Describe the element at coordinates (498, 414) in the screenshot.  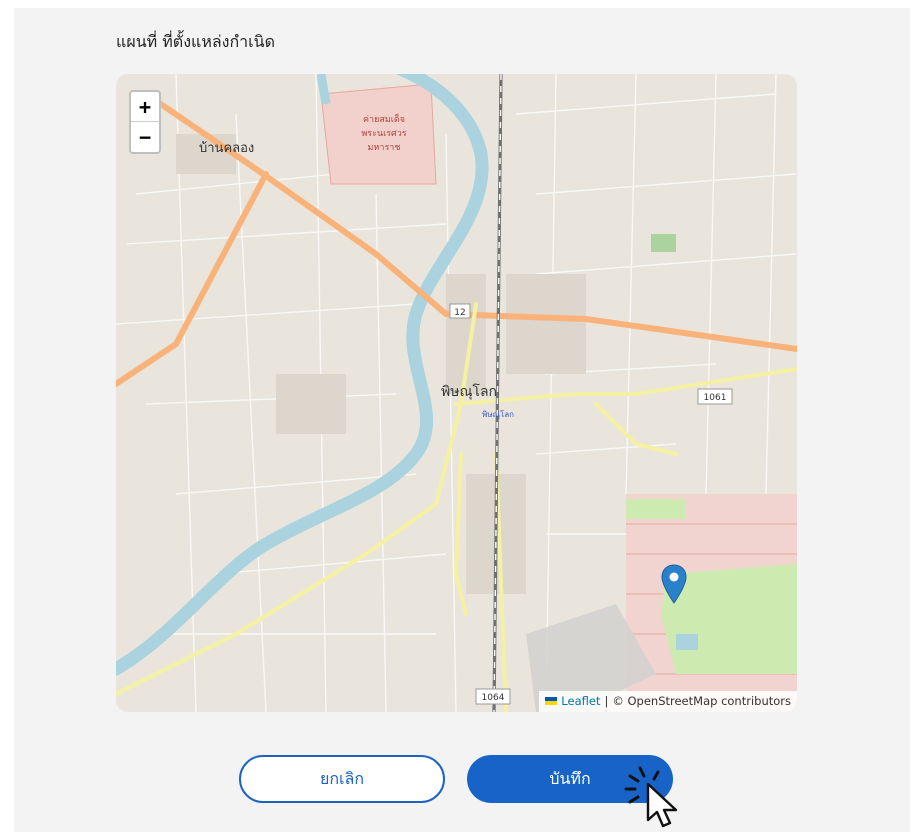
I see `label-station: พิษณุโลก` at that location.